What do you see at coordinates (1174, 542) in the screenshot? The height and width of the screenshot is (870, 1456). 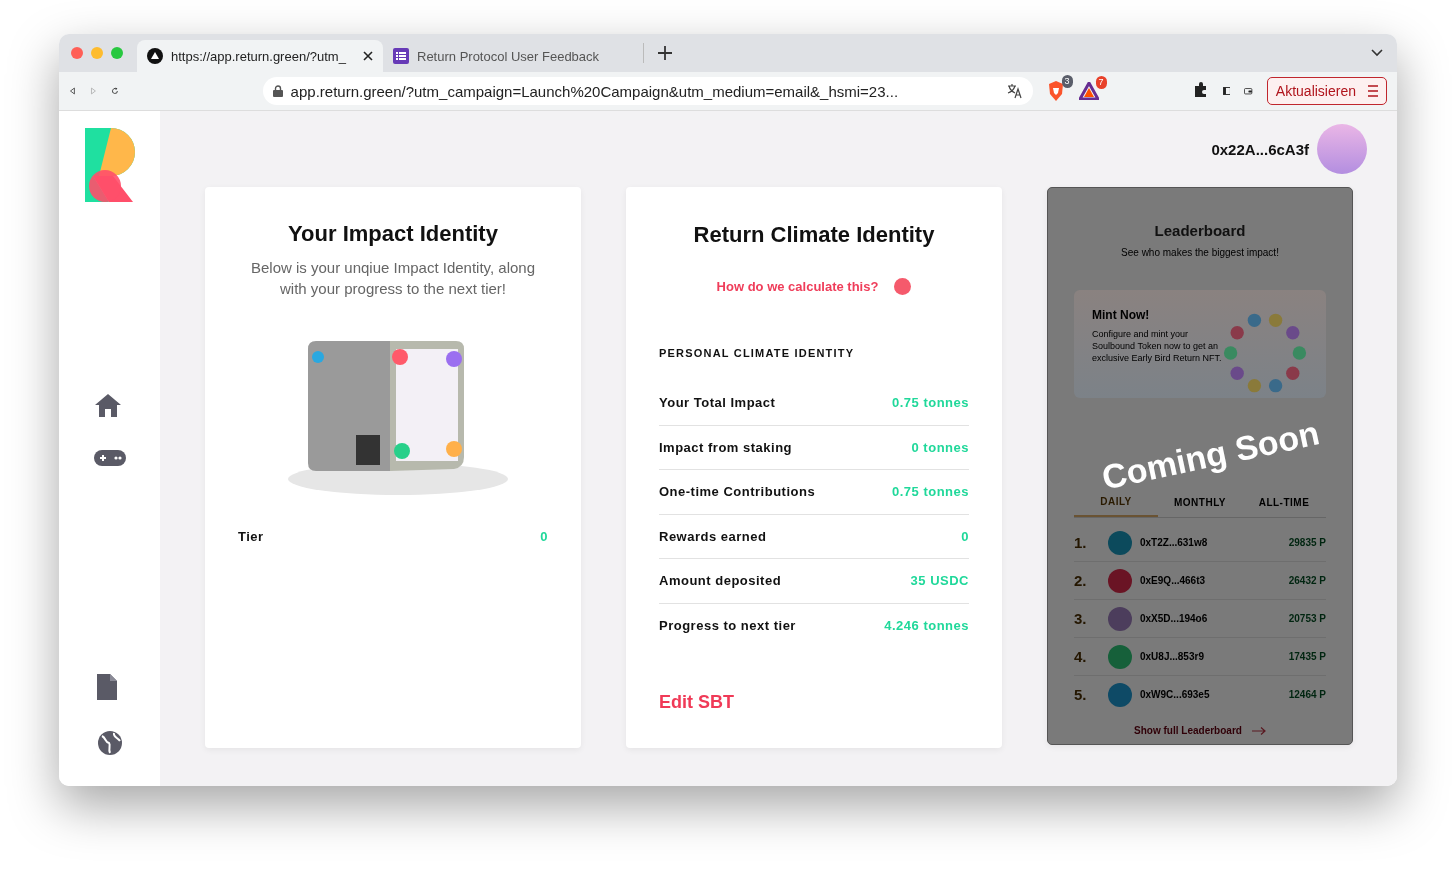 I see `wallet-address: 0xT2Z...631w8` at bounding box center [1174, 542].